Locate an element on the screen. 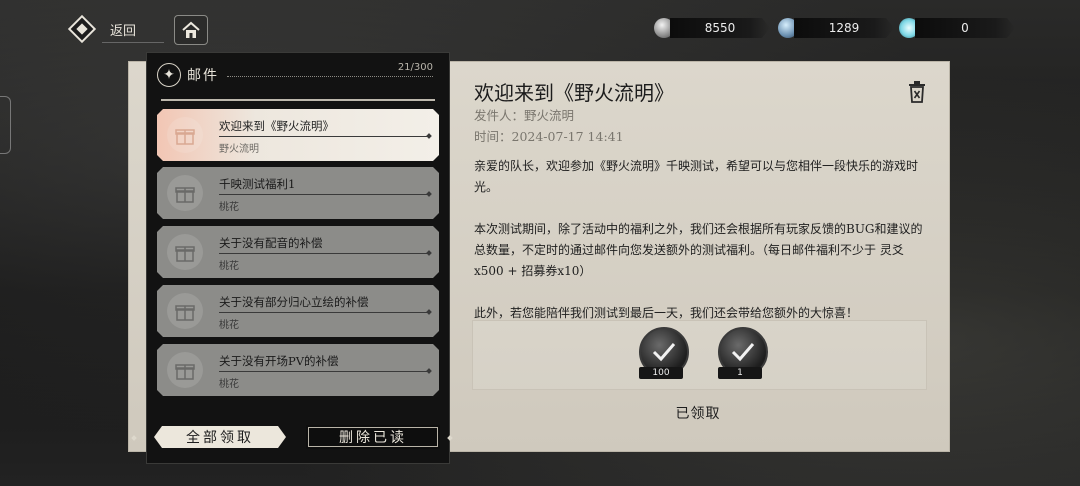 The image size is (1080, 486). home-button is located at coordinates (191, 30).